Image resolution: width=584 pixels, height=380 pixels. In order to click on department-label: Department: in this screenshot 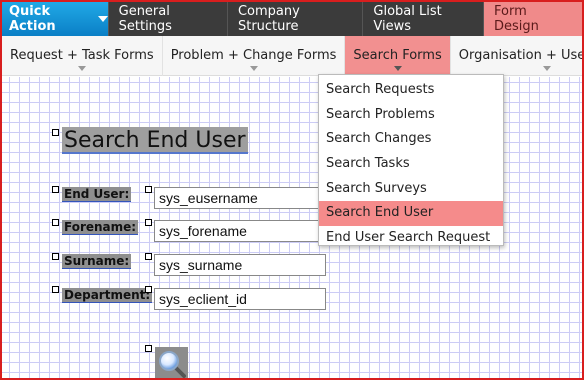, I will do `click(107, 295)`.